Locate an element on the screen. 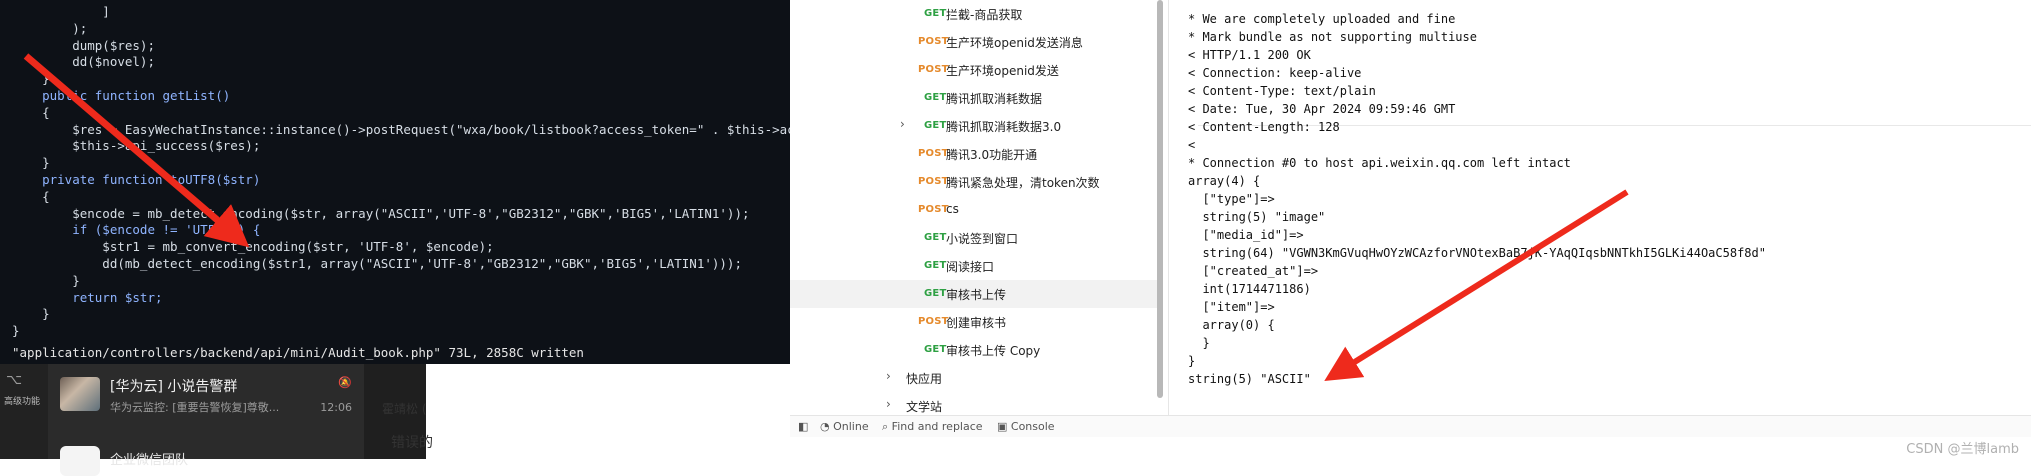  tree-item: GET 腾讯抓取消耗数据 is located at coordinates (975, 98).